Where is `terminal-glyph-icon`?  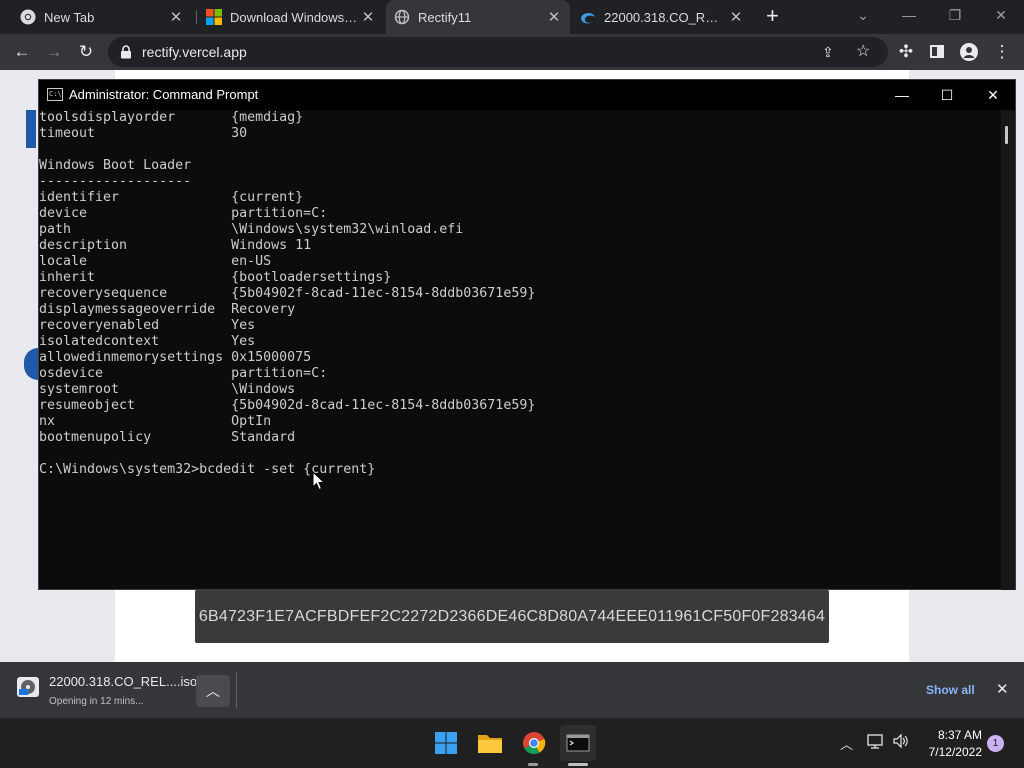
terminal-glyph-icon is located at coordinates (578, 743).